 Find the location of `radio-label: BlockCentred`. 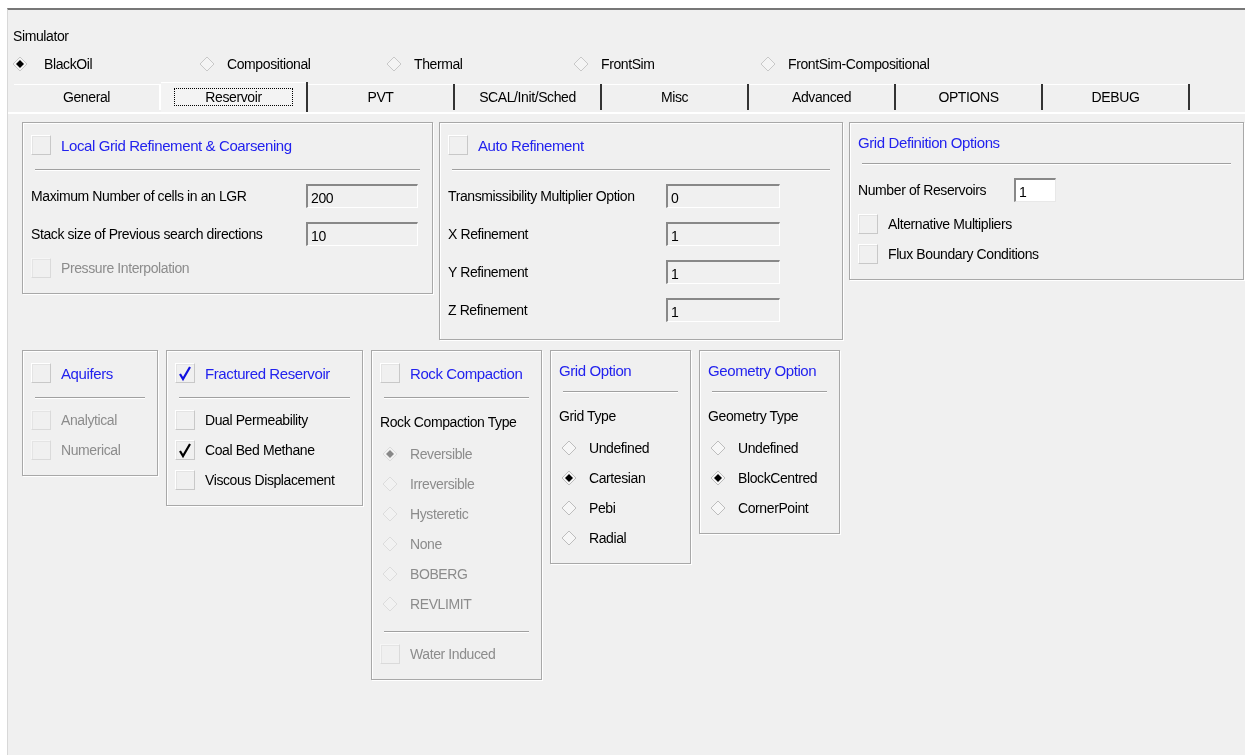

radio-label: BlockCentred is located at coordinates (778, 478).